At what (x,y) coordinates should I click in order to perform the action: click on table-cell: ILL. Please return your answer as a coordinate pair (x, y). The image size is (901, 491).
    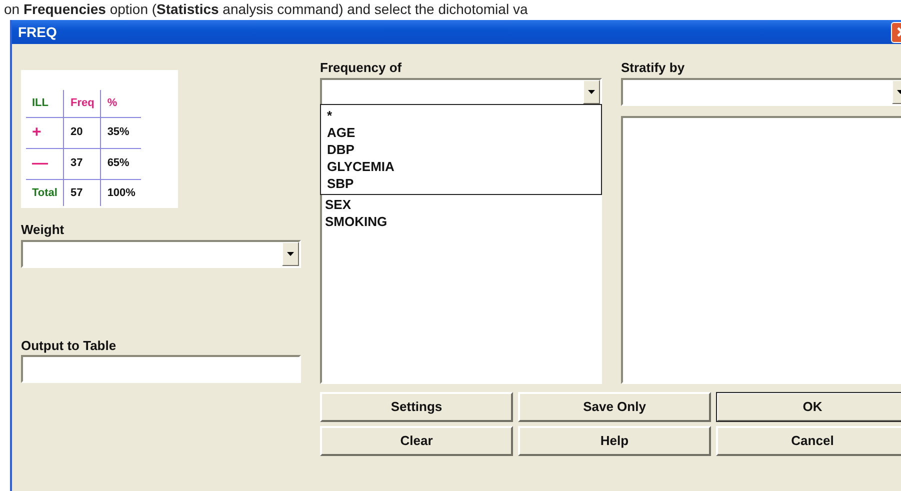
    Looking at the image, I should click on (45, 103).